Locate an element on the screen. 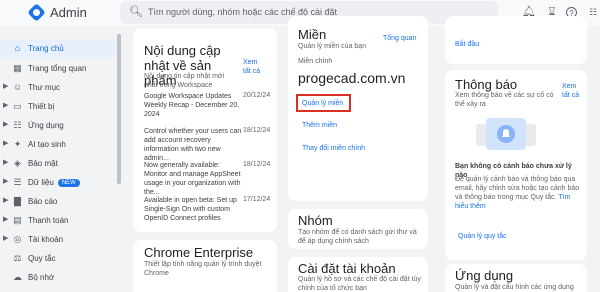  sidebar-item-rules: ⚖ Quy tắc is located at coordinates (59, 259).